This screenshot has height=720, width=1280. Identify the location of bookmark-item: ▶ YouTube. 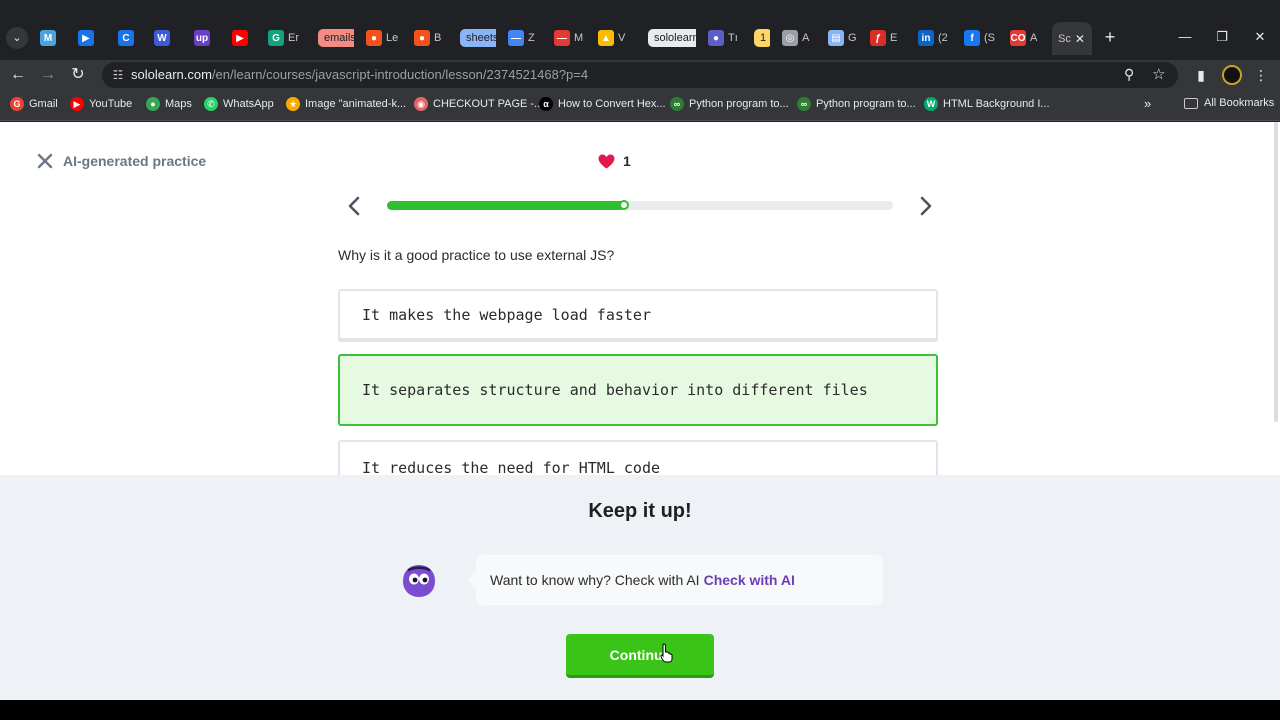
(101, 104).